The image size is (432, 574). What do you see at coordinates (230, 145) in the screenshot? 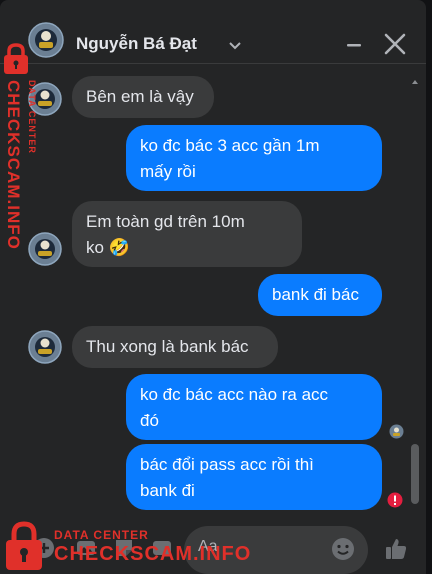
I see `message-line: ko đc bác 3 acc gần 1m` at bounding box center [230, 145].